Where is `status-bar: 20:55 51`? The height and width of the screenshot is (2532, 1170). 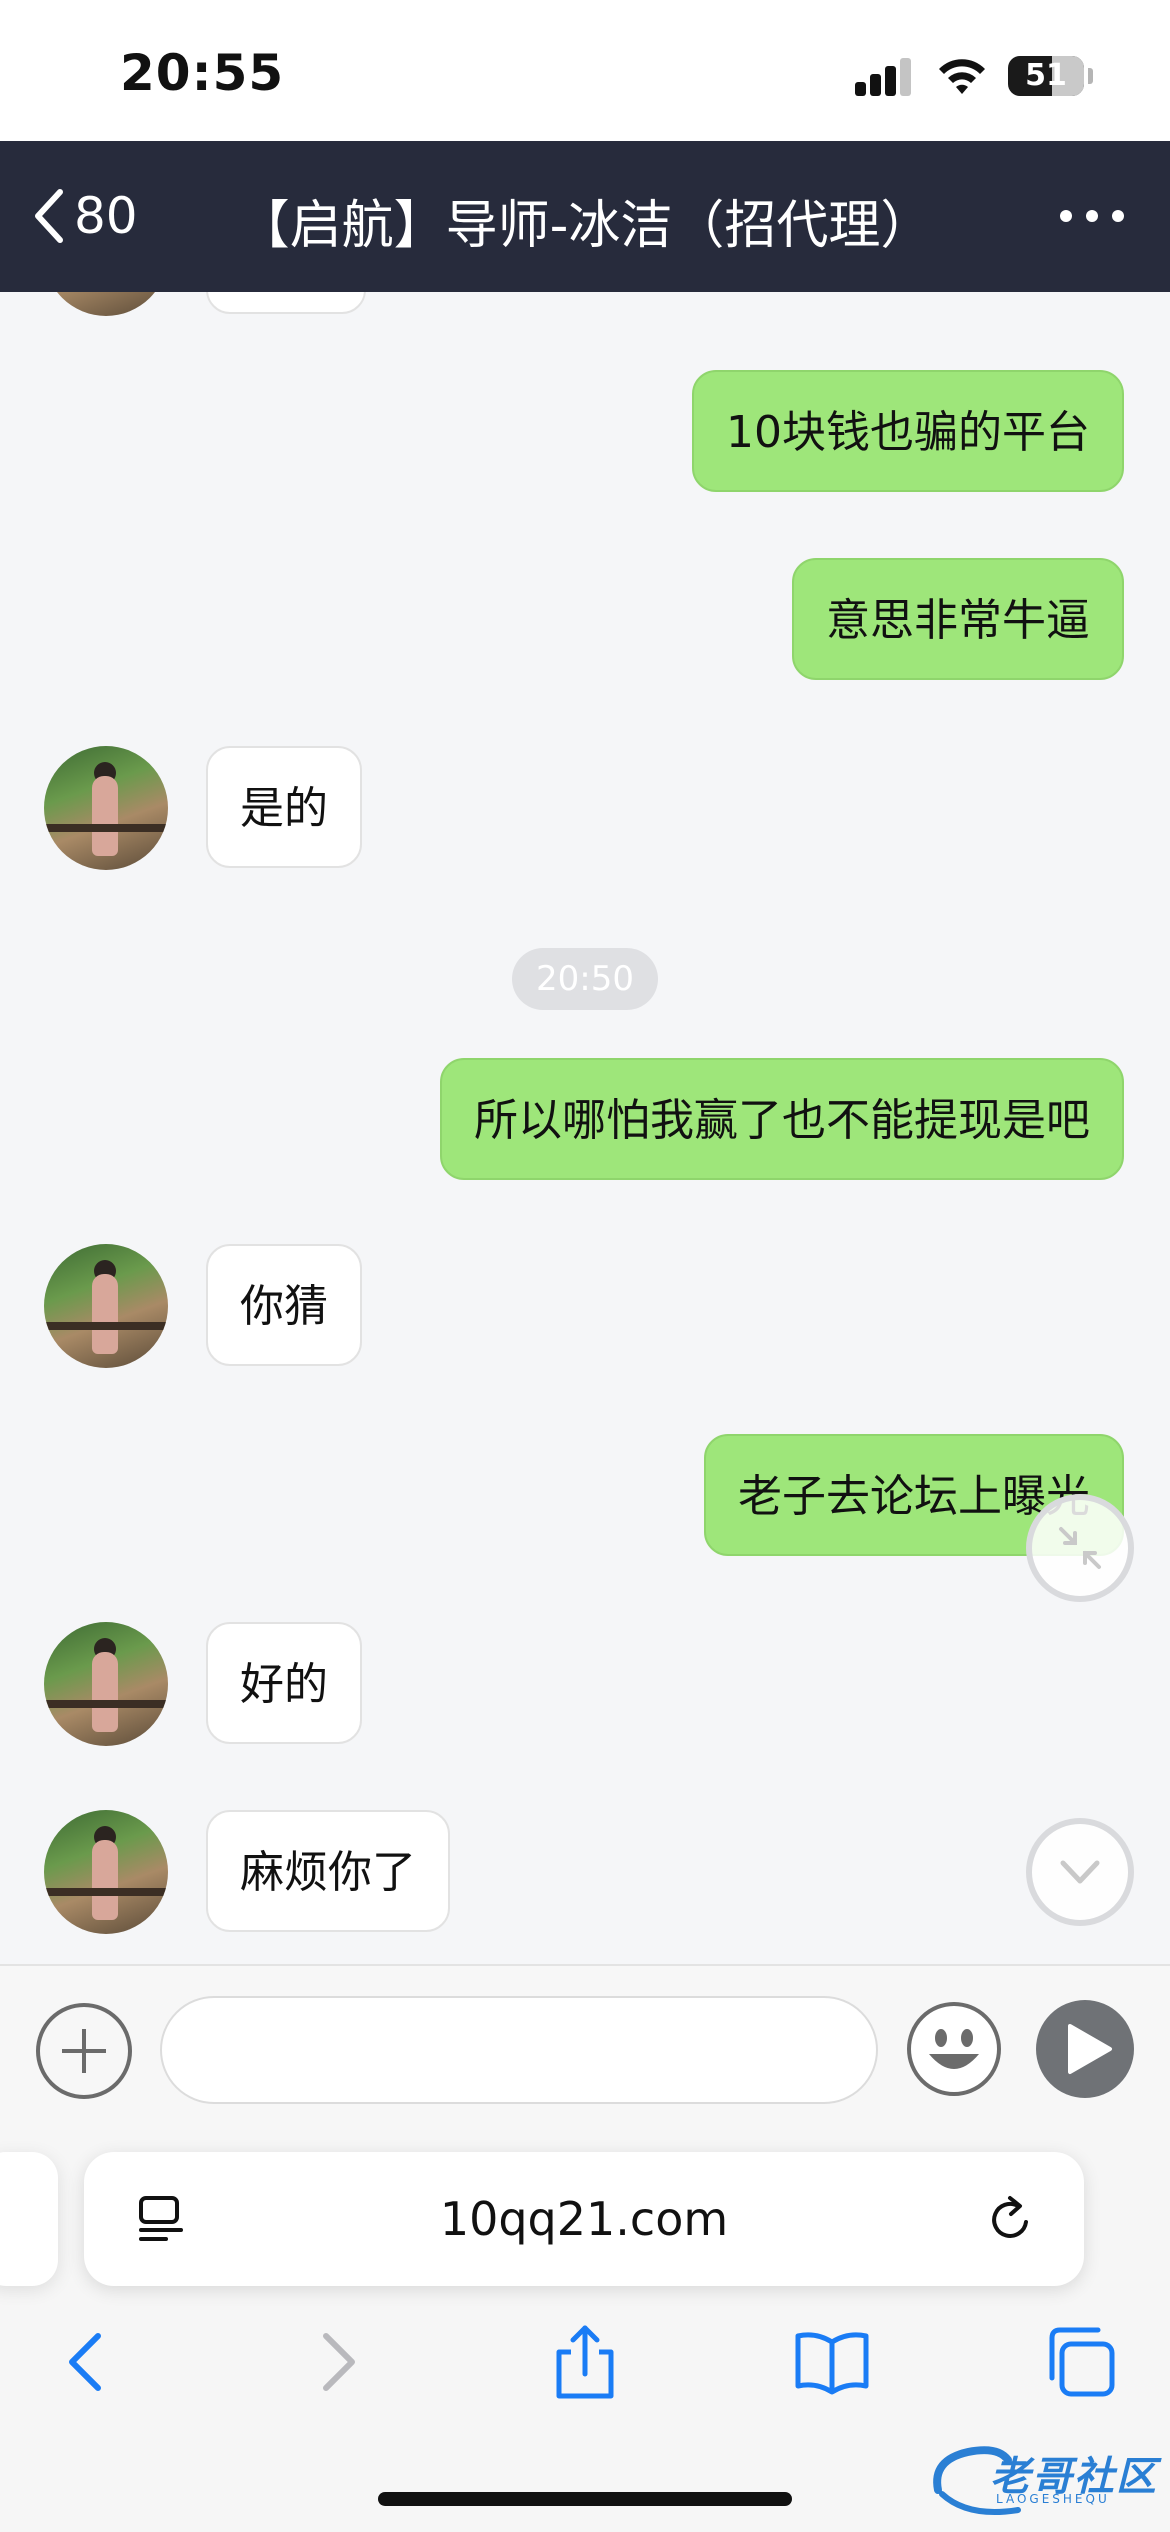 status-bar: 20:55 51 is located at coordinates (585, 70).